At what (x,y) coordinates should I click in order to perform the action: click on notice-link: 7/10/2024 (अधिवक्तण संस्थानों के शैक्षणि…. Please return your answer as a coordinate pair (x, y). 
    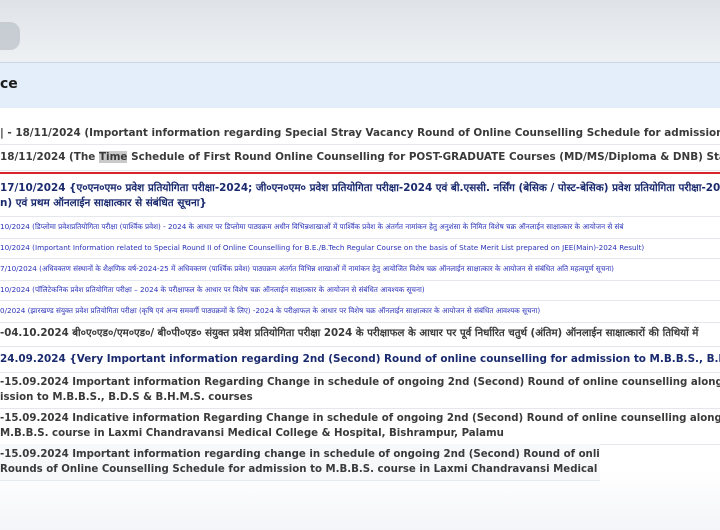
    Looking at the image, I should click on (360, 269).